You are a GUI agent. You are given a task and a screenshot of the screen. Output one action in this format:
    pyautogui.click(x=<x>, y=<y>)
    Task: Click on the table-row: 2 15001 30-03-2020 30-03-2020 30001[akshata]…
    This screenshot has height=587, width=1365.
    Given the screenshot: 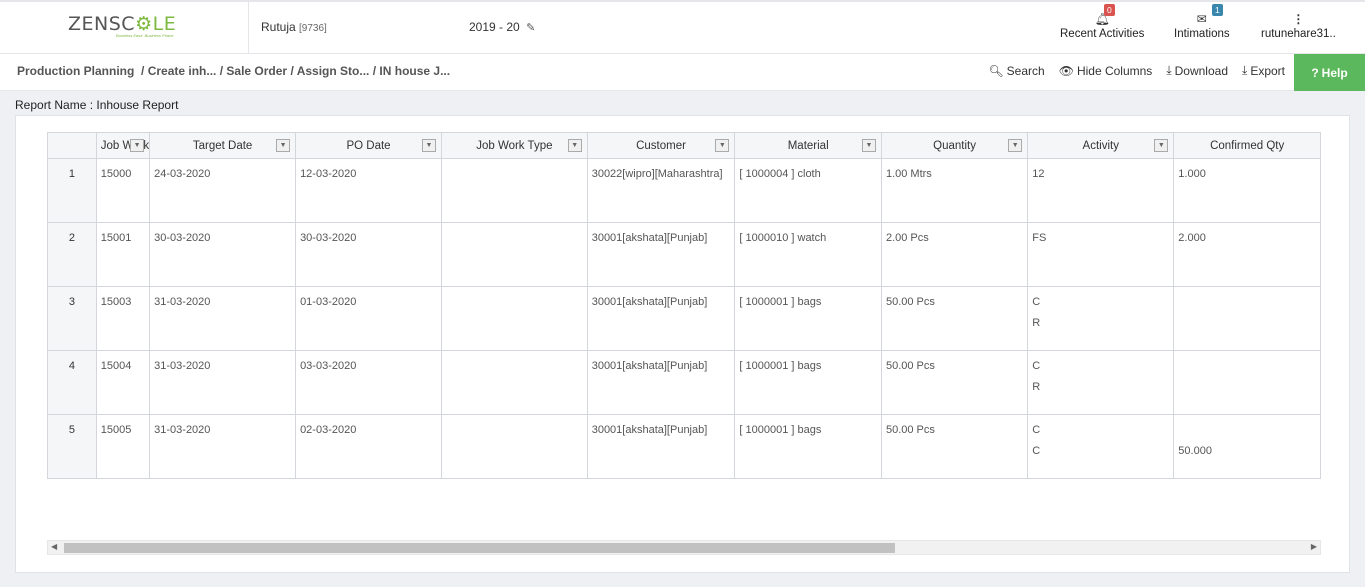 What is the action you would take?
    pyautogui.click(x=684, y=254)
    